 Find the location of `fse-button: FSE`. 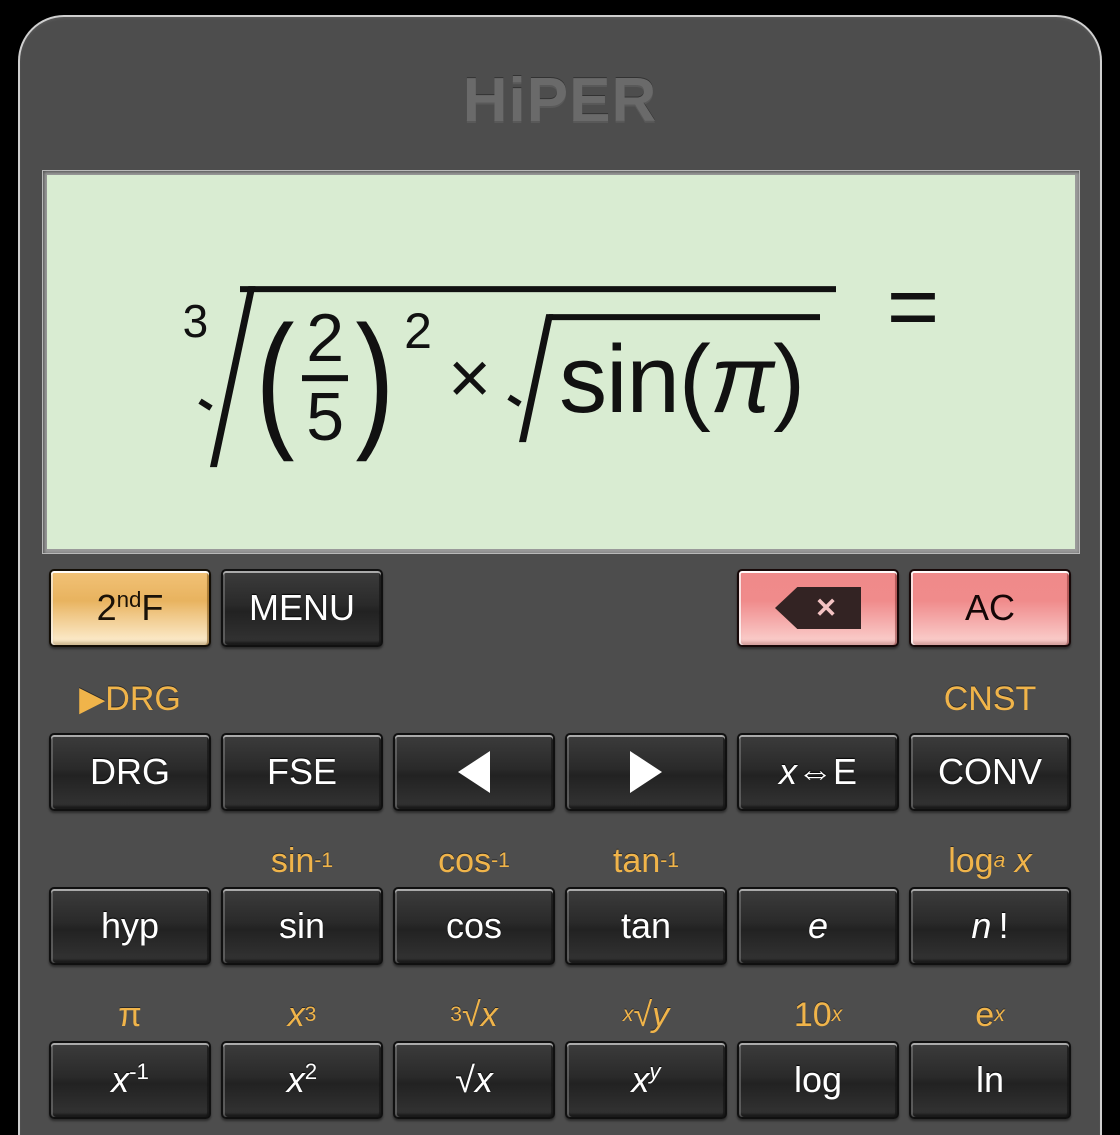

fse-button: FSE is located at coordinates (302, 772).